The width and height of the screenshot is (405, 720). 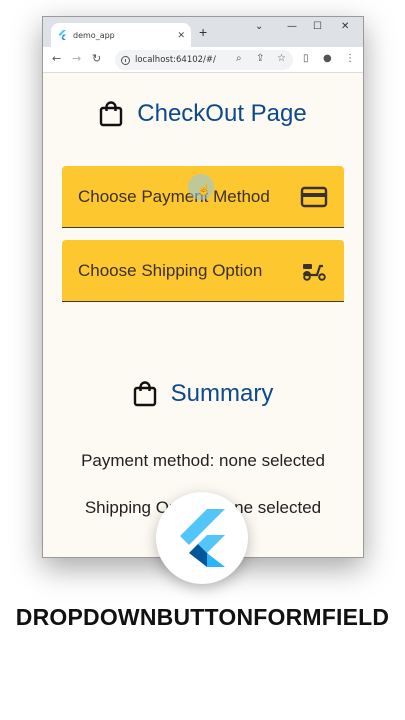 What do you see at coordinates (175, 60) in the screenshot?
I see `url-text: localhost:64102/#/` at bounding box center [175, 60].